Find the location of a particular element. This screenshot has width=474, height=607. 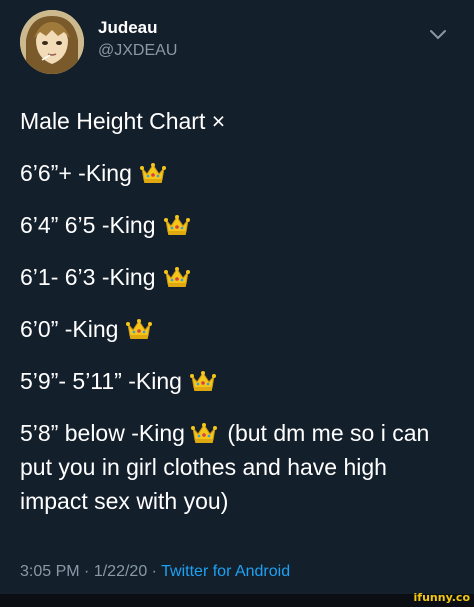

height-line: 6’1- 6’3 -King is located at coordinates (240, 277).